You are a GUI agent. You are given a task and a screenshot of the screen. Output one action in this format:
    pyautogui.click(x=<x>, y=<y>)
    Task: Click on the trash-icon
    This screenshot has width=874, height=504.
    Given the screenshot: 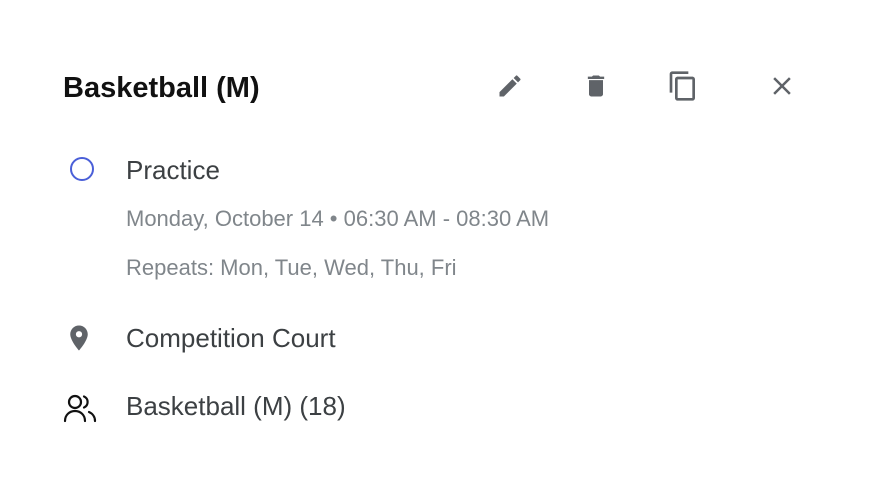 What is the action you would take?
    pyautogui.click(x=596, y=86)
    